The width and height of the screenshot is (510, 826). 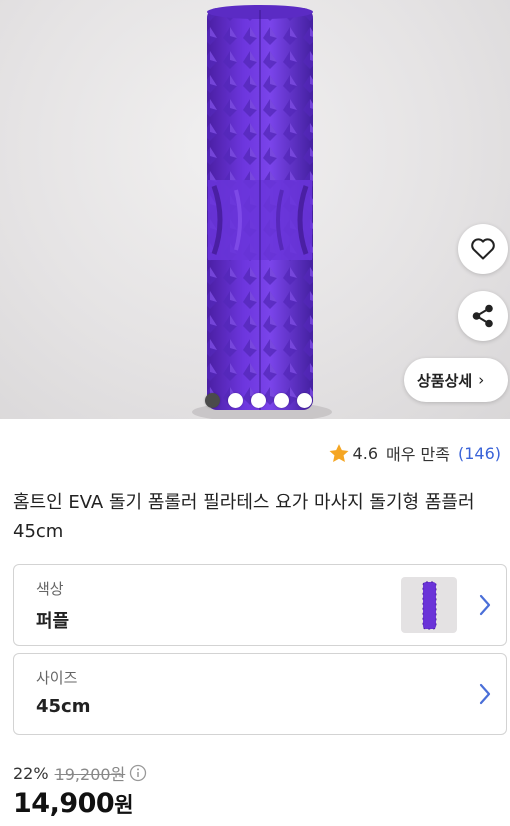 I want to click on price-summary: 22% 19,200원, so click(x=80, y=773).